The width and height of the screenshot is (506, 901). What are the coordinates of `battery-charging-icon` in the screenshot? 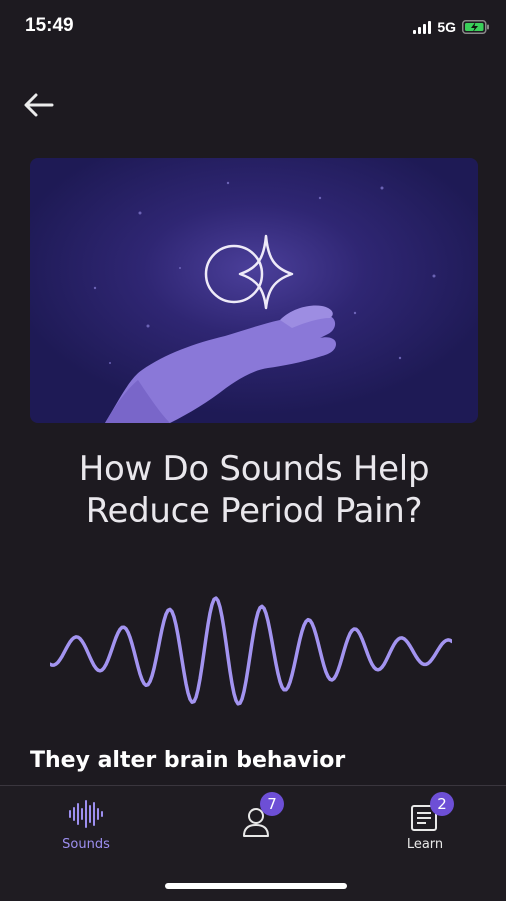 It's located at (475, 27).